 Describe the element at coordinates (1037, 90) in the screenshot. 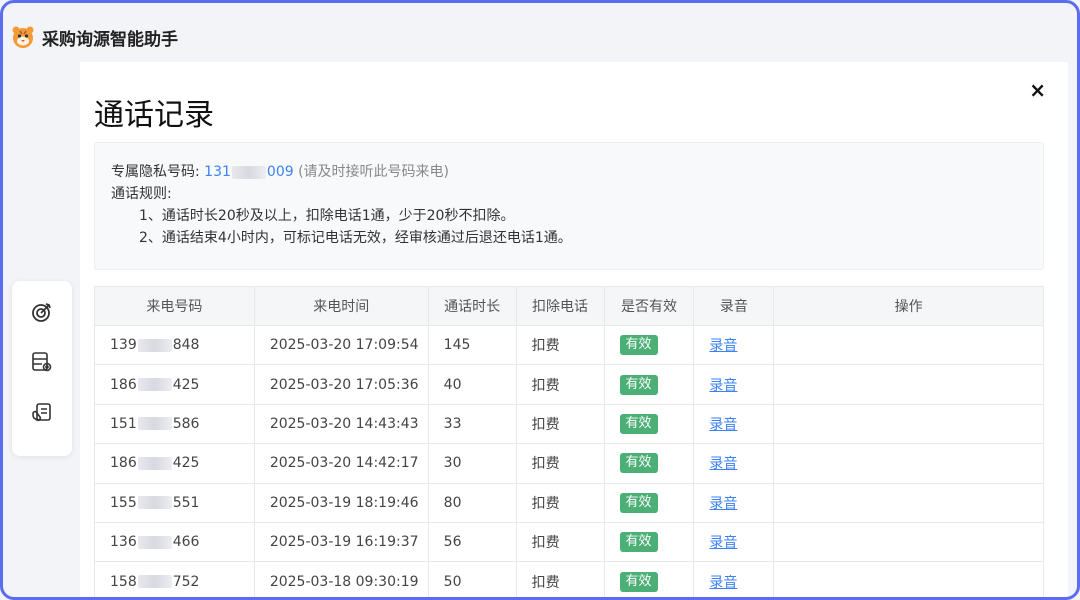

I see `close-button: ×` at that location.